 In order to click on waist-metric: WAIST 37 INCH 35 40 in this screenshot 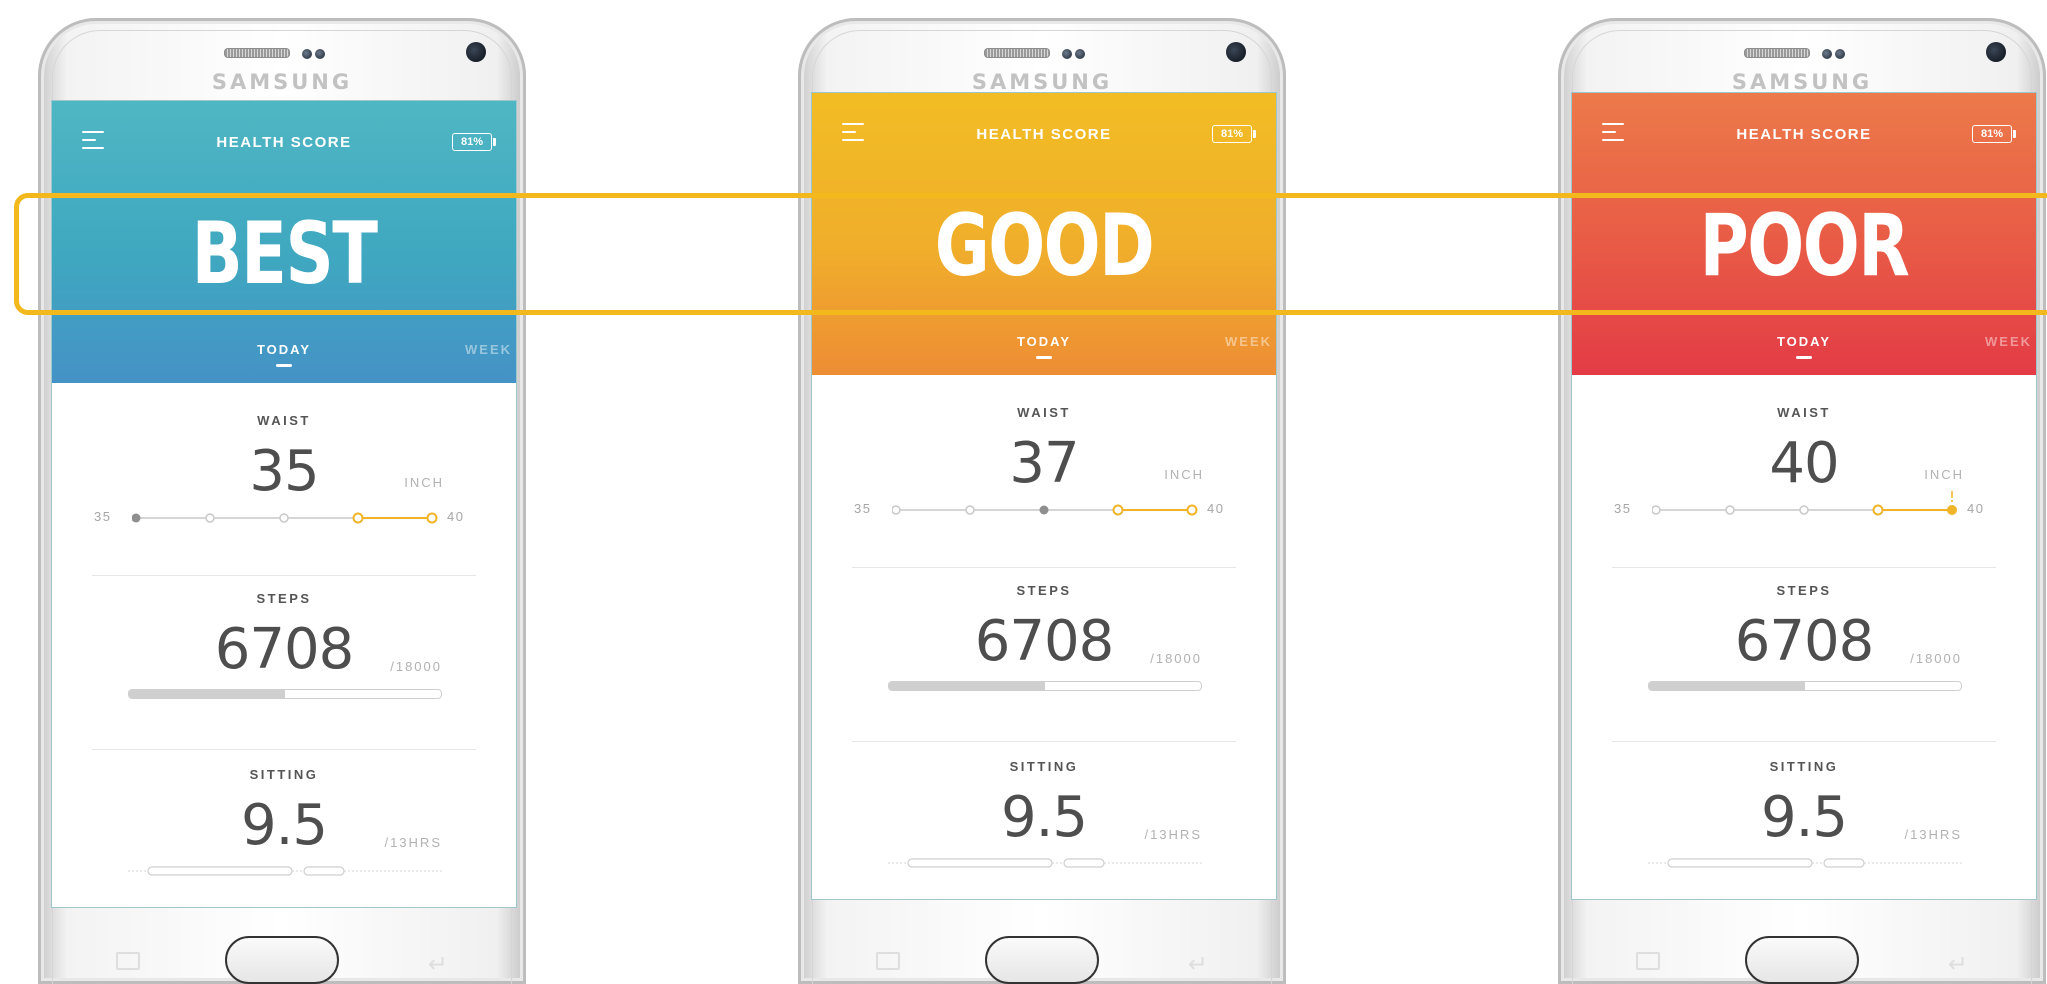, I will do `click(1044, 475)`.